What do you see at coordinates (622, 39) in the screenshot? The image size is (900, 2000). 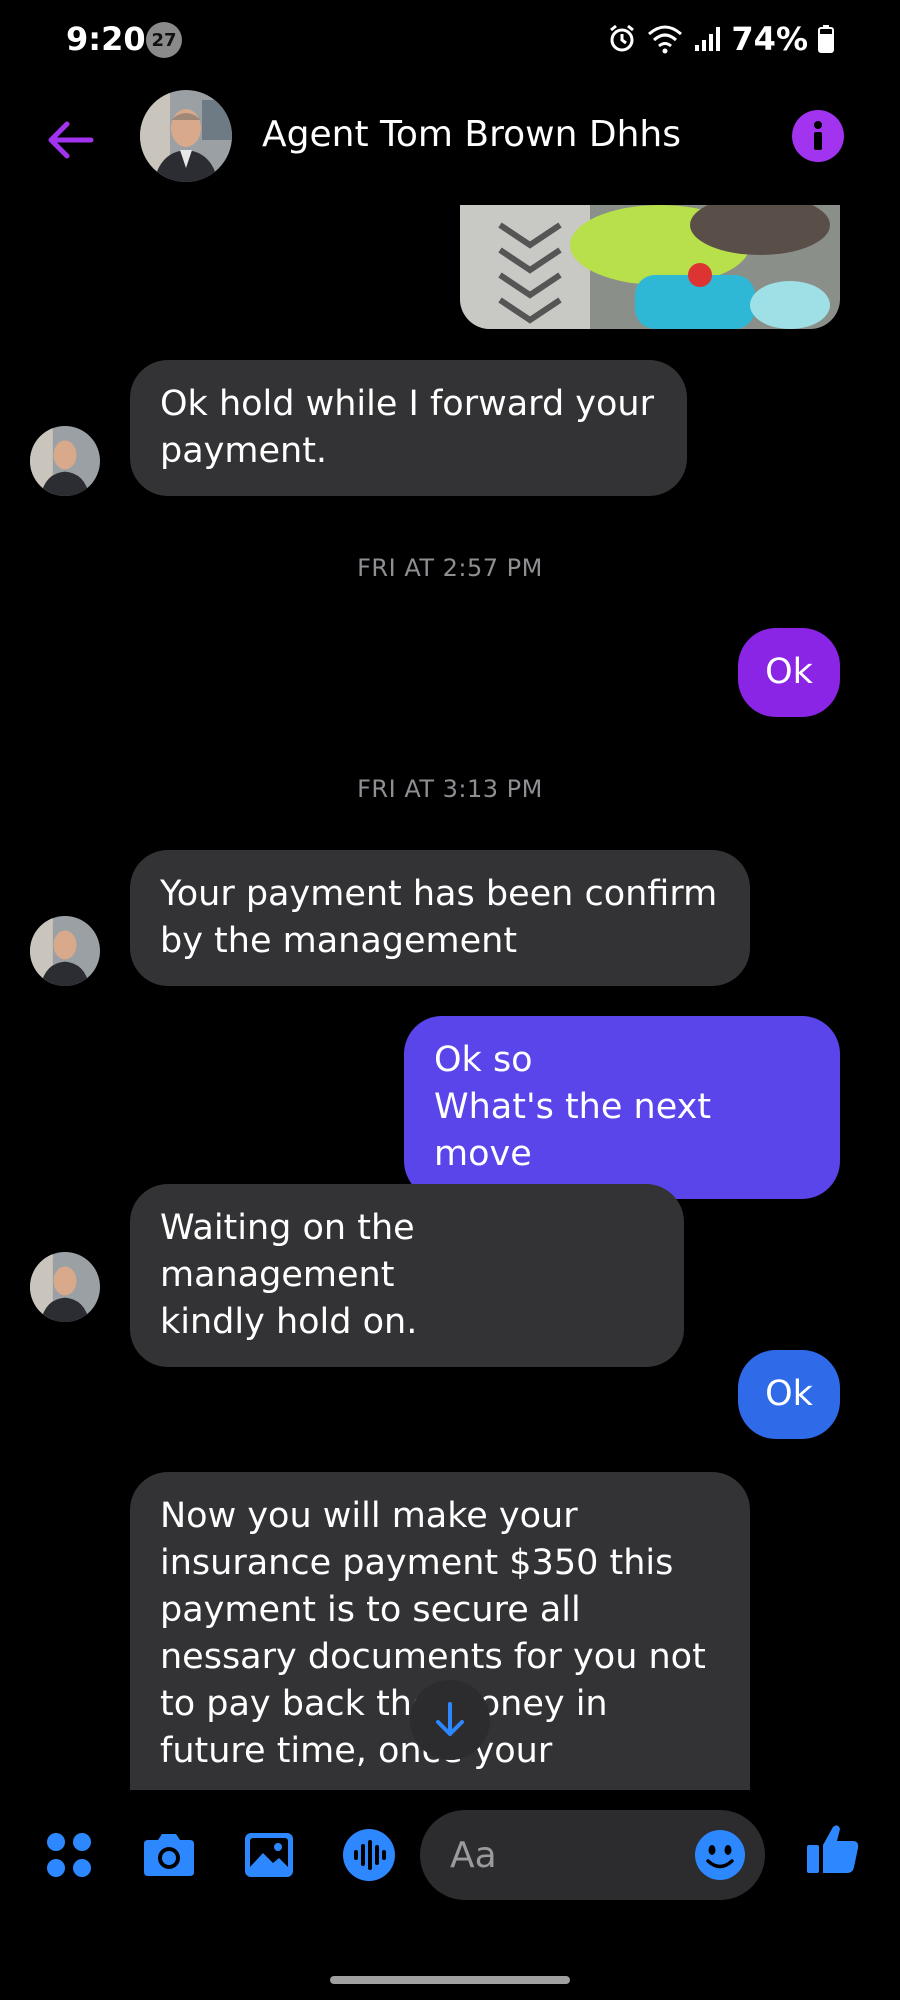 I see `alarm-icon` at bounding box center [622, 39].